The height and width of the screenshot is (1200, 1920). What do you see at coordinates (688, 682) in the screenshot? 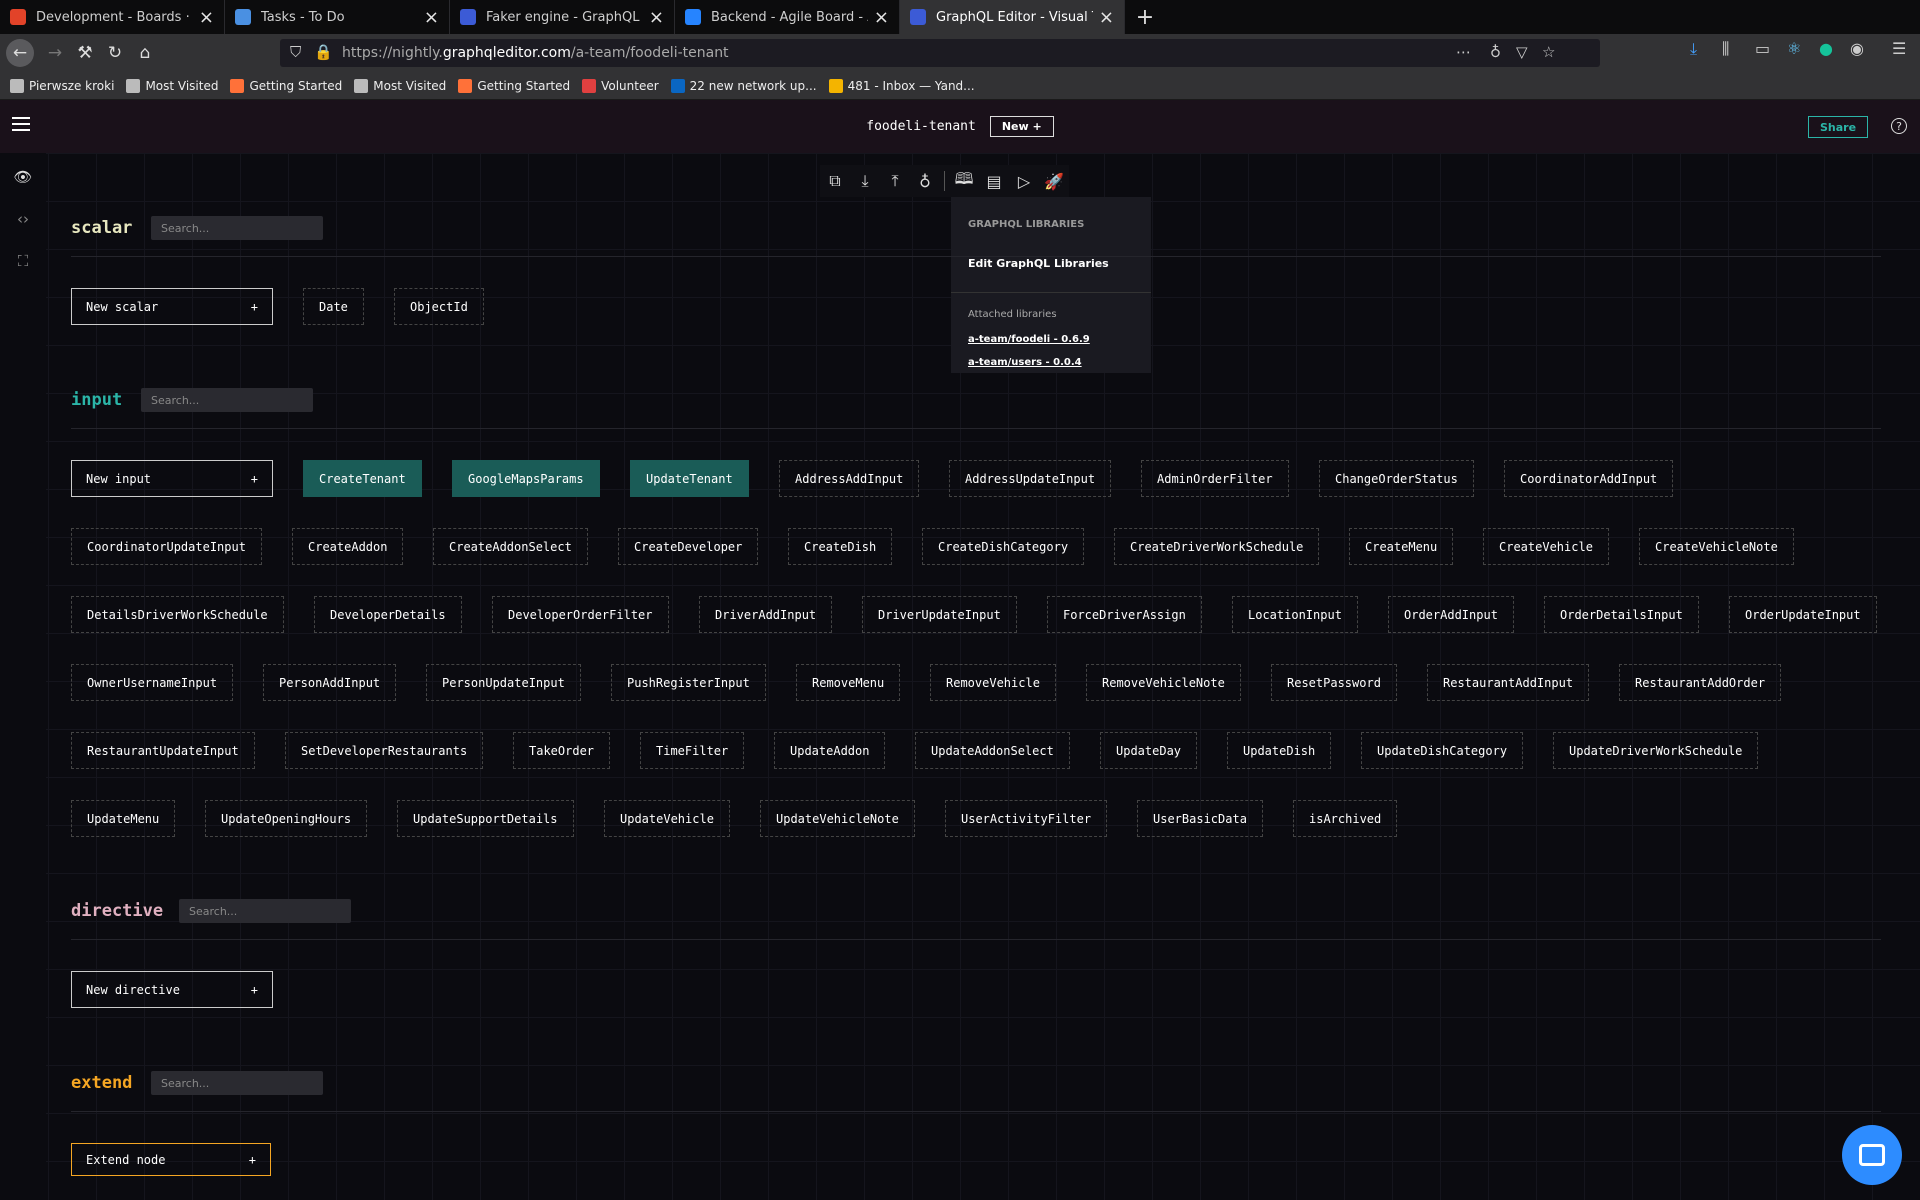
I see `input-node: PushRegisterInput` at bounding box center [688, 682].